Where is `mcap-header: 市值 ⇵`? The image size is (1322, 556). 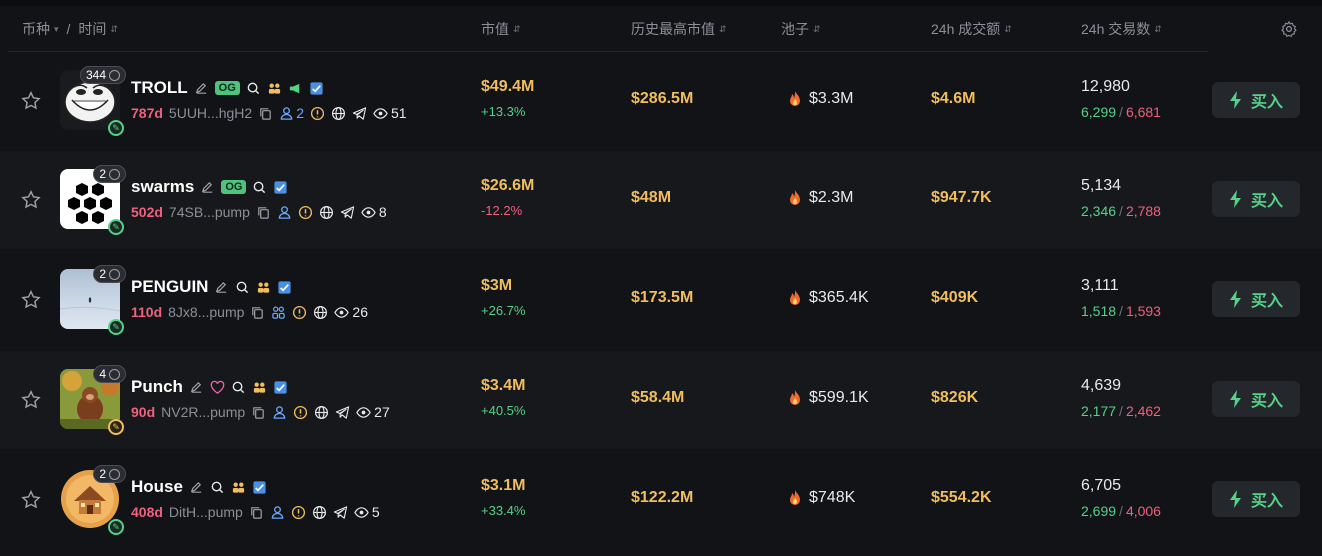
mcap-header: 市值 ⇵ is located at coordinates (501, 29).